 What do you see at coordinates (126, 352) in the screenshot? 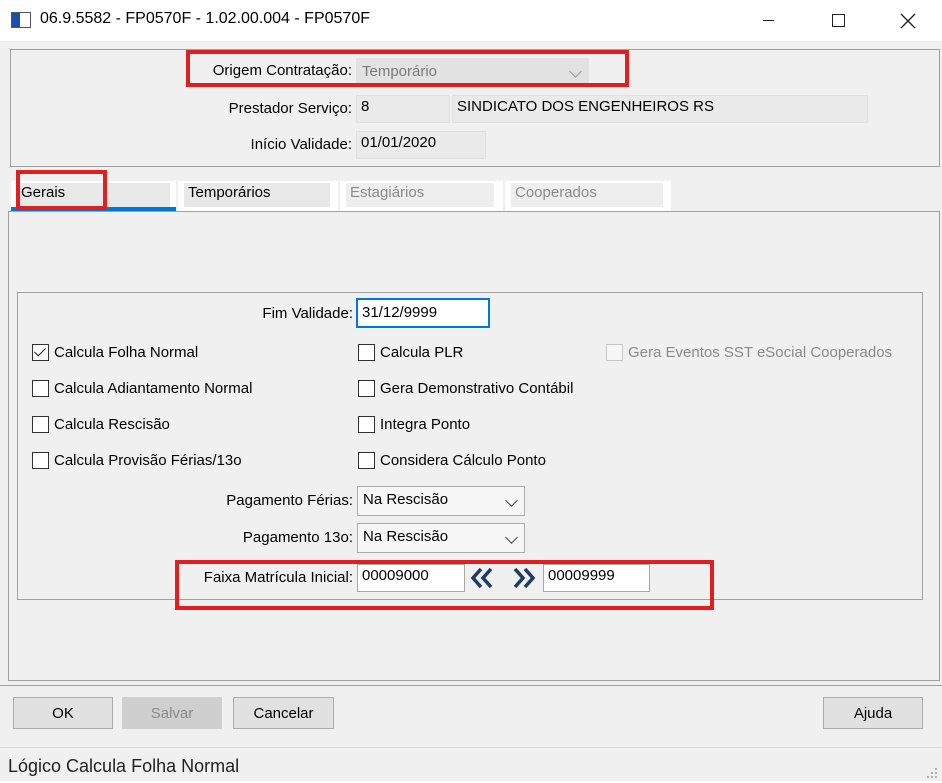
I see `checkbox-label: Calcula Folha Normal` at bounding box center [126, 352].